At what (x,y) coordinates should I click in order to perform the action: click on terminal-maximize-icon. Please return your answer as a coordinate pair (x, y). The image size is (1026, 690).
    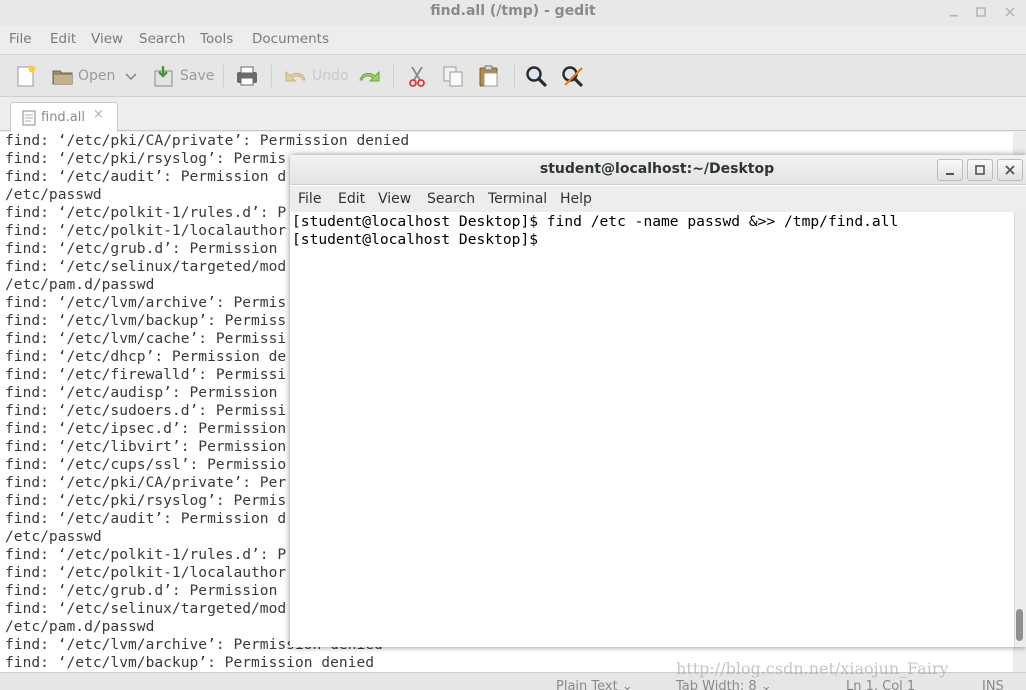
    Looking at the image, I should click on (980, 170).